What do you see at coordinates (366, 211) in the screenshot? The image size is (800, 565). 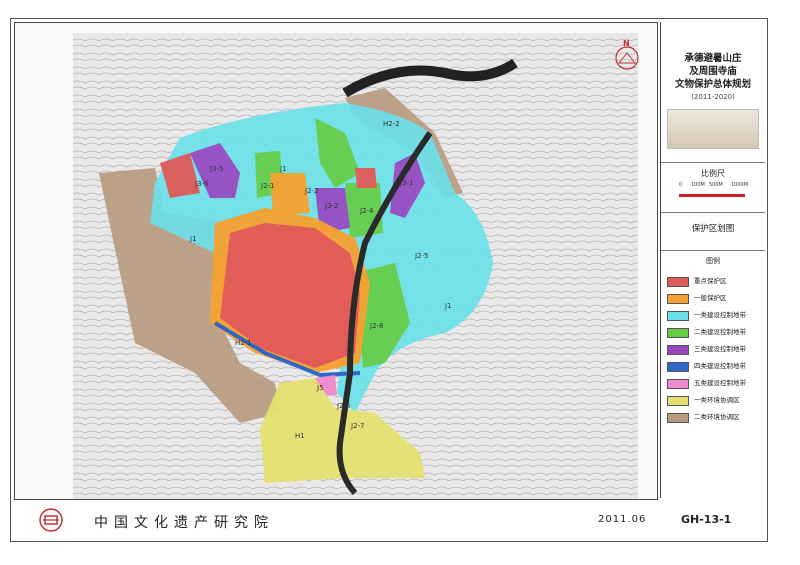 I see `zone-label: J2-4` at bounding box center [366, 211].